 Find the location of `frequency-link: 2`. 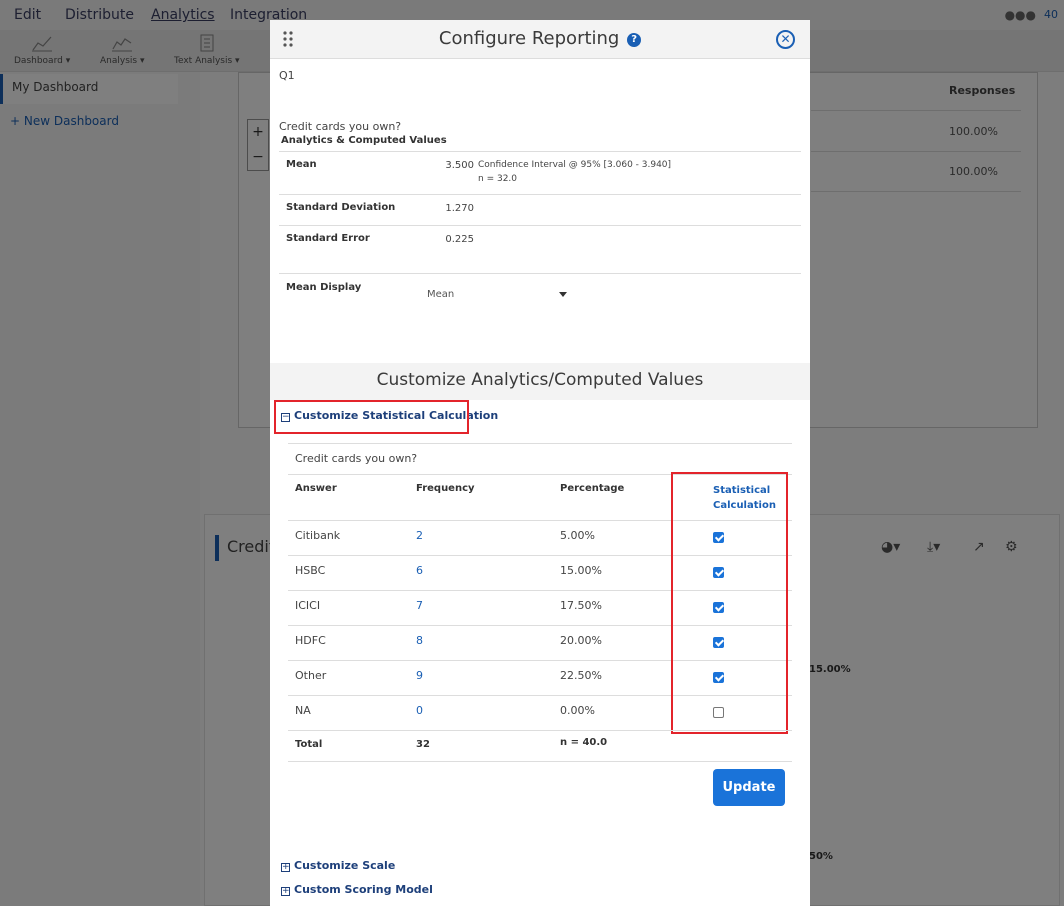

frequency-link: 2 is located at coordinates (419, 535).